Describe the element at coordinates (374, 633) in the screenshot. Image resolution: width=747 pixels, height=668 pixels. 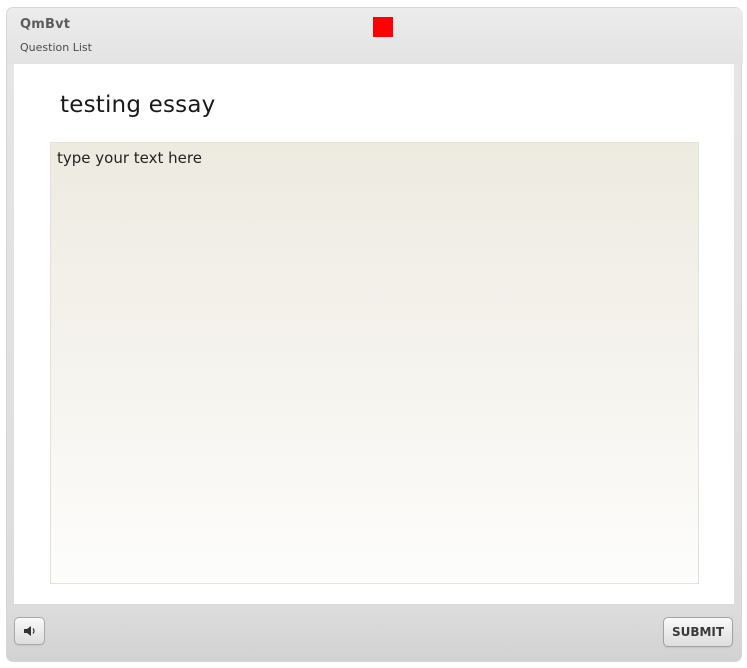
I see `quiz-footer: SUBMIT` at that location.